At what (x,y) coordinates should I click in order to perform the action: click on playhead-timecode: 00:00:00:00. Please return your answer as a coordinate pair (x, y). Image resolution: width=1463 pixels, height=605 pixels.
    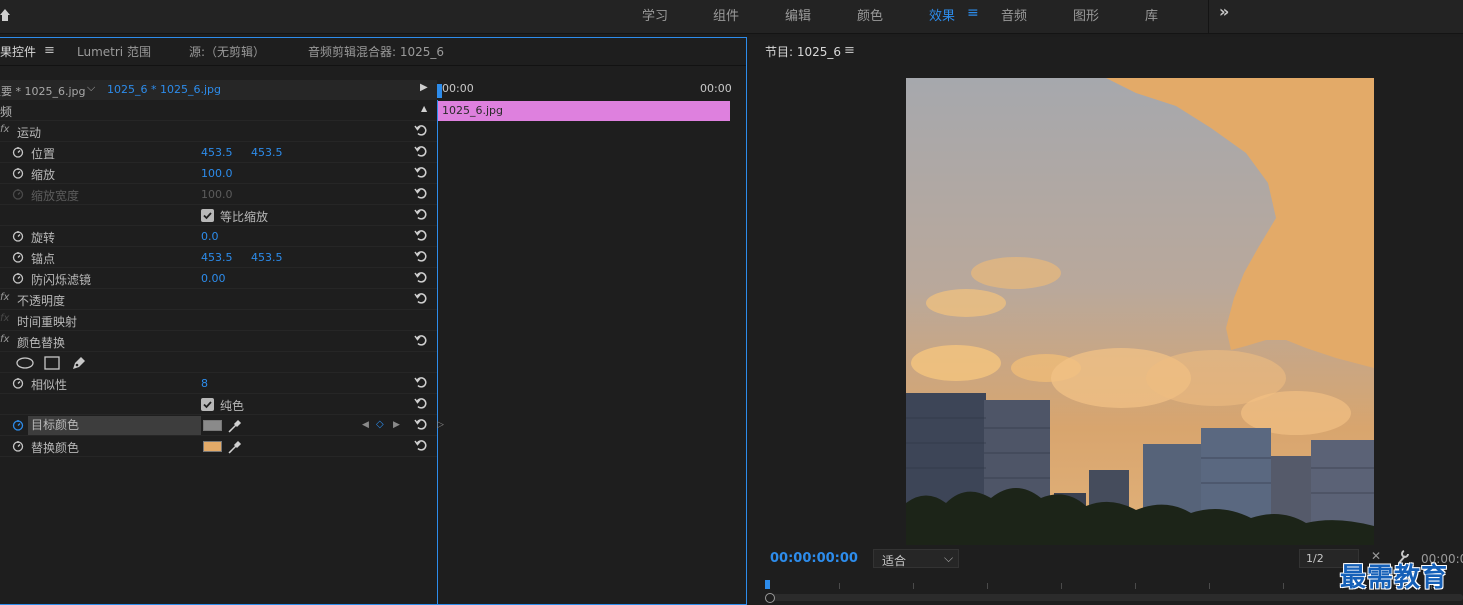
    Looking at the image, I should click on (814, 558).